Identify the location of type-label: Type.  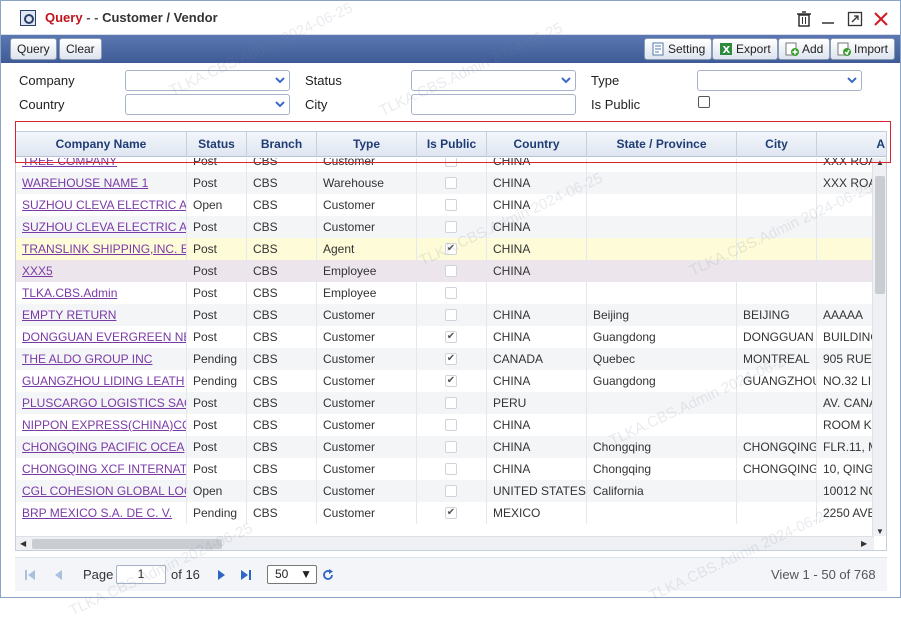
(605, 80).